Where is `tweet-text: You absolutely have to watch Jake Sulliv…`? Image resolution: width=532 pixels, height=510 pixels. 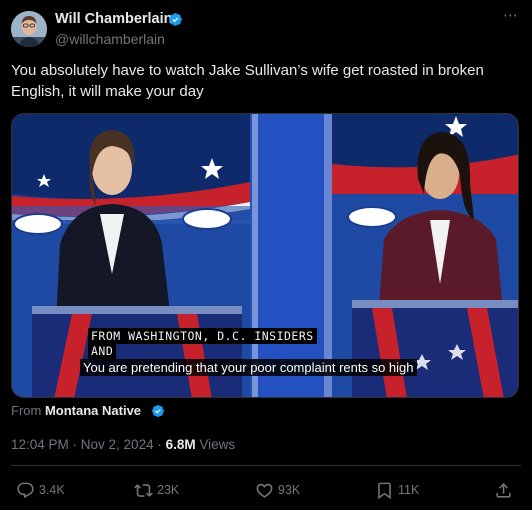
tweet-text: You absolutely have to watch Jake Sulliv… is located at coordinates (247, 81).